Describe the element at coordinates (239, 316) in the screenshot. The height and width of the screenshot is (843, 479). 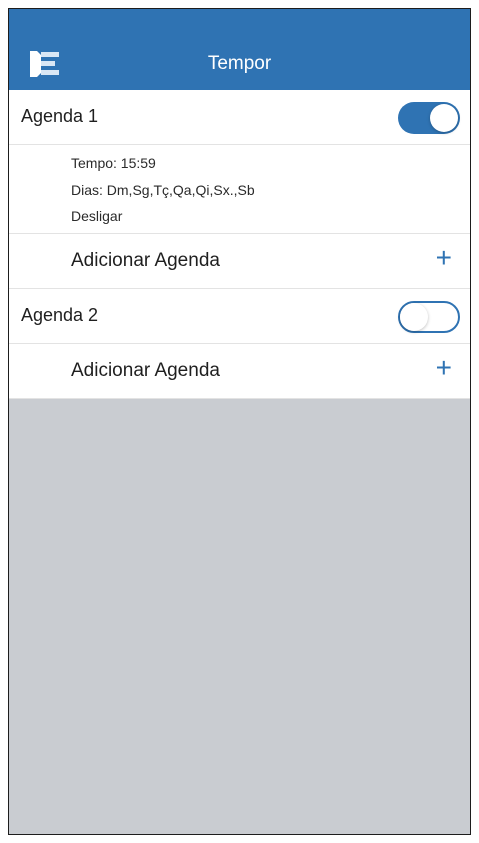
I see `agenda-2-row: Agenda 2` at that location.